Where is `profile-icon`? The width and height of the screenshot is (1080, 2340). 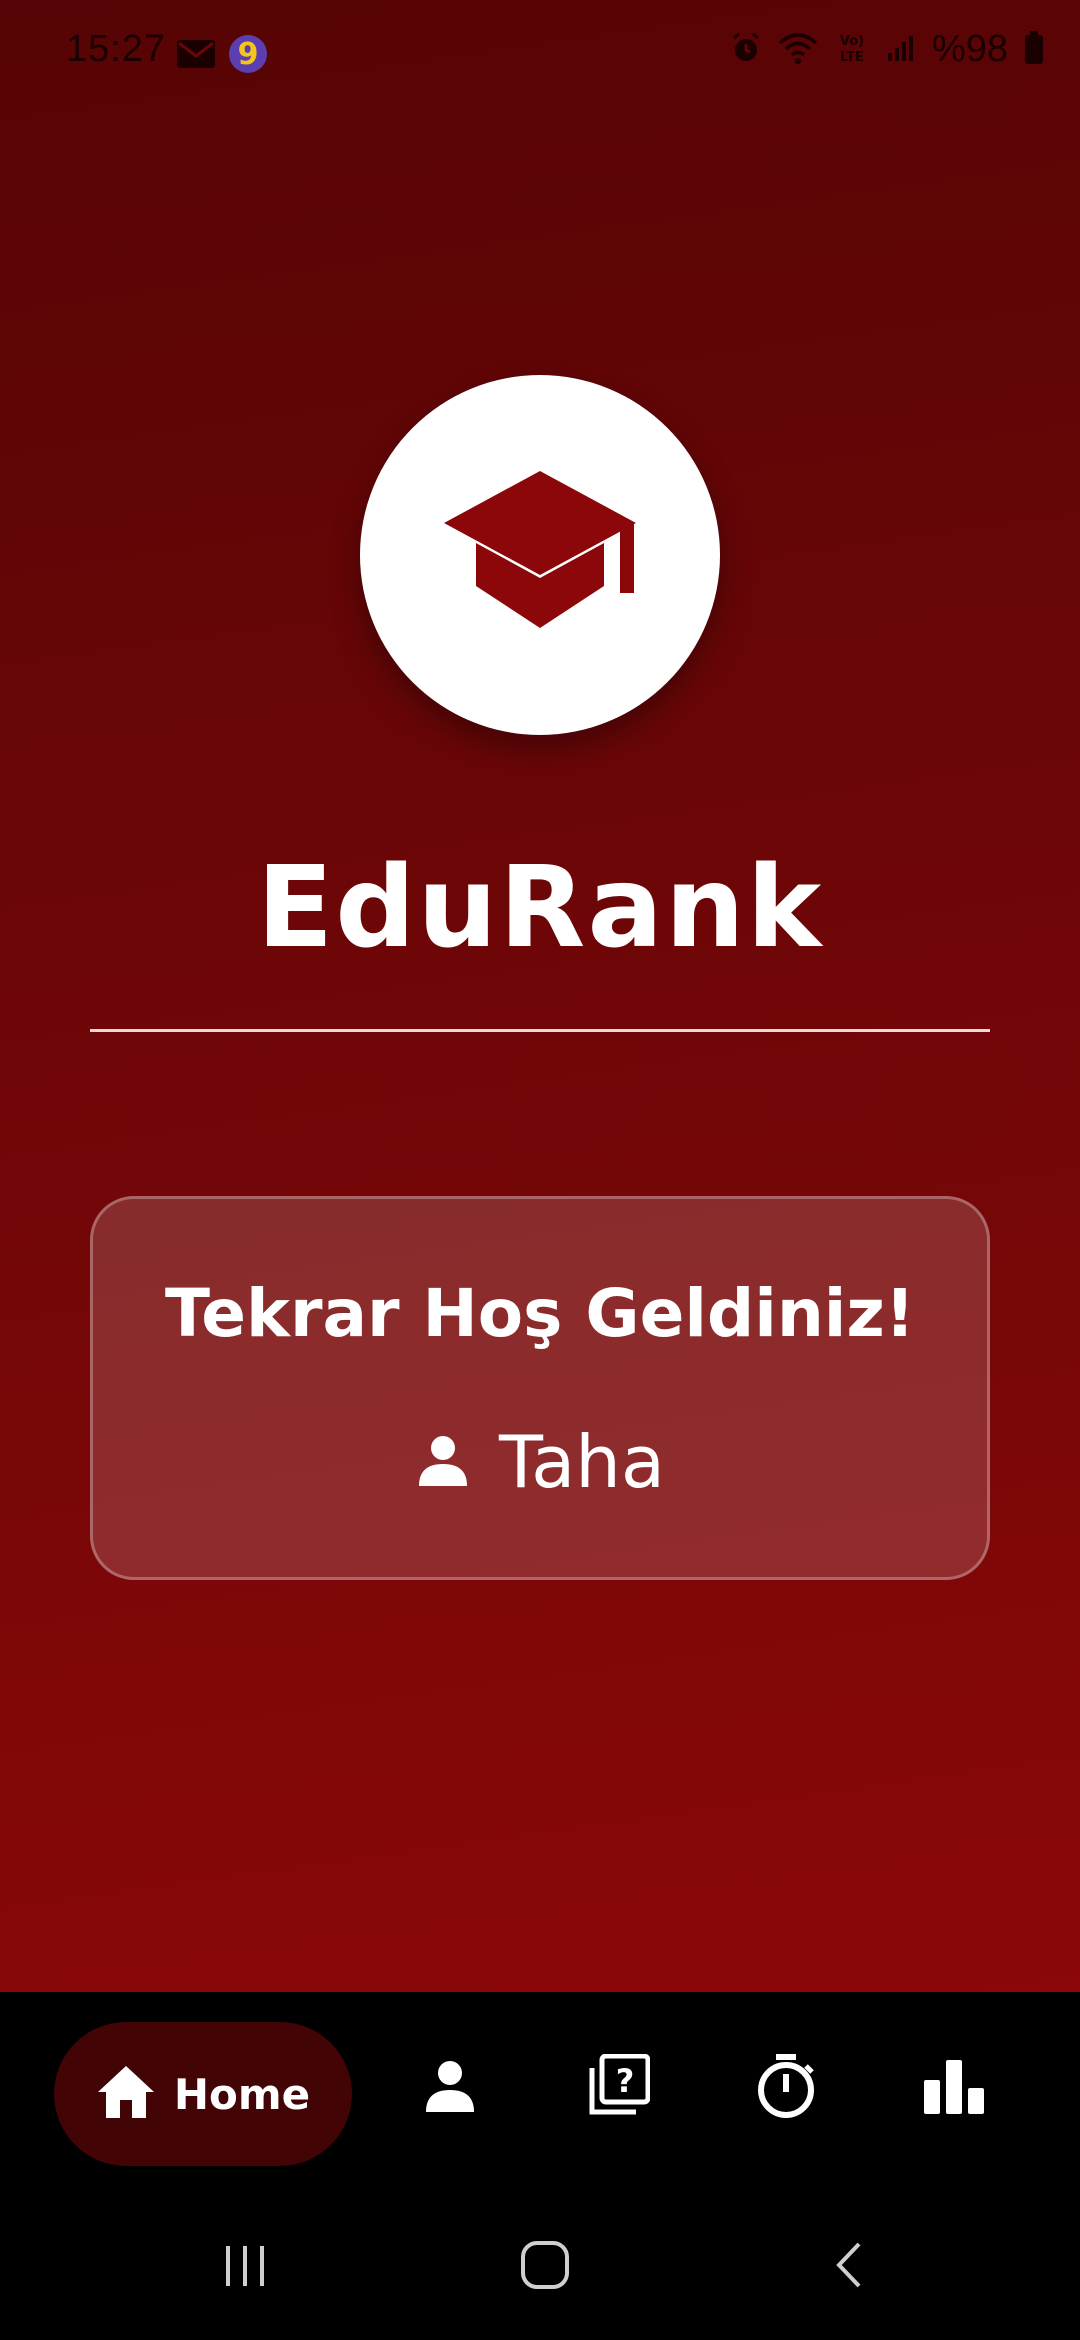 profile-icon is located at coordinates (450, 2088).